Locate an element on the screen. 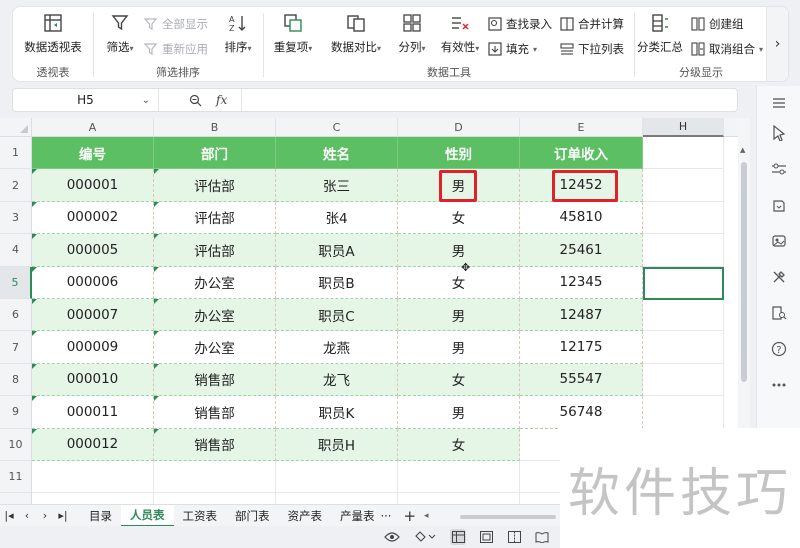 Image resolution: width=800 pixels, height=548 pixels. add-sheet-button: + is located at coordinates (409, 516).